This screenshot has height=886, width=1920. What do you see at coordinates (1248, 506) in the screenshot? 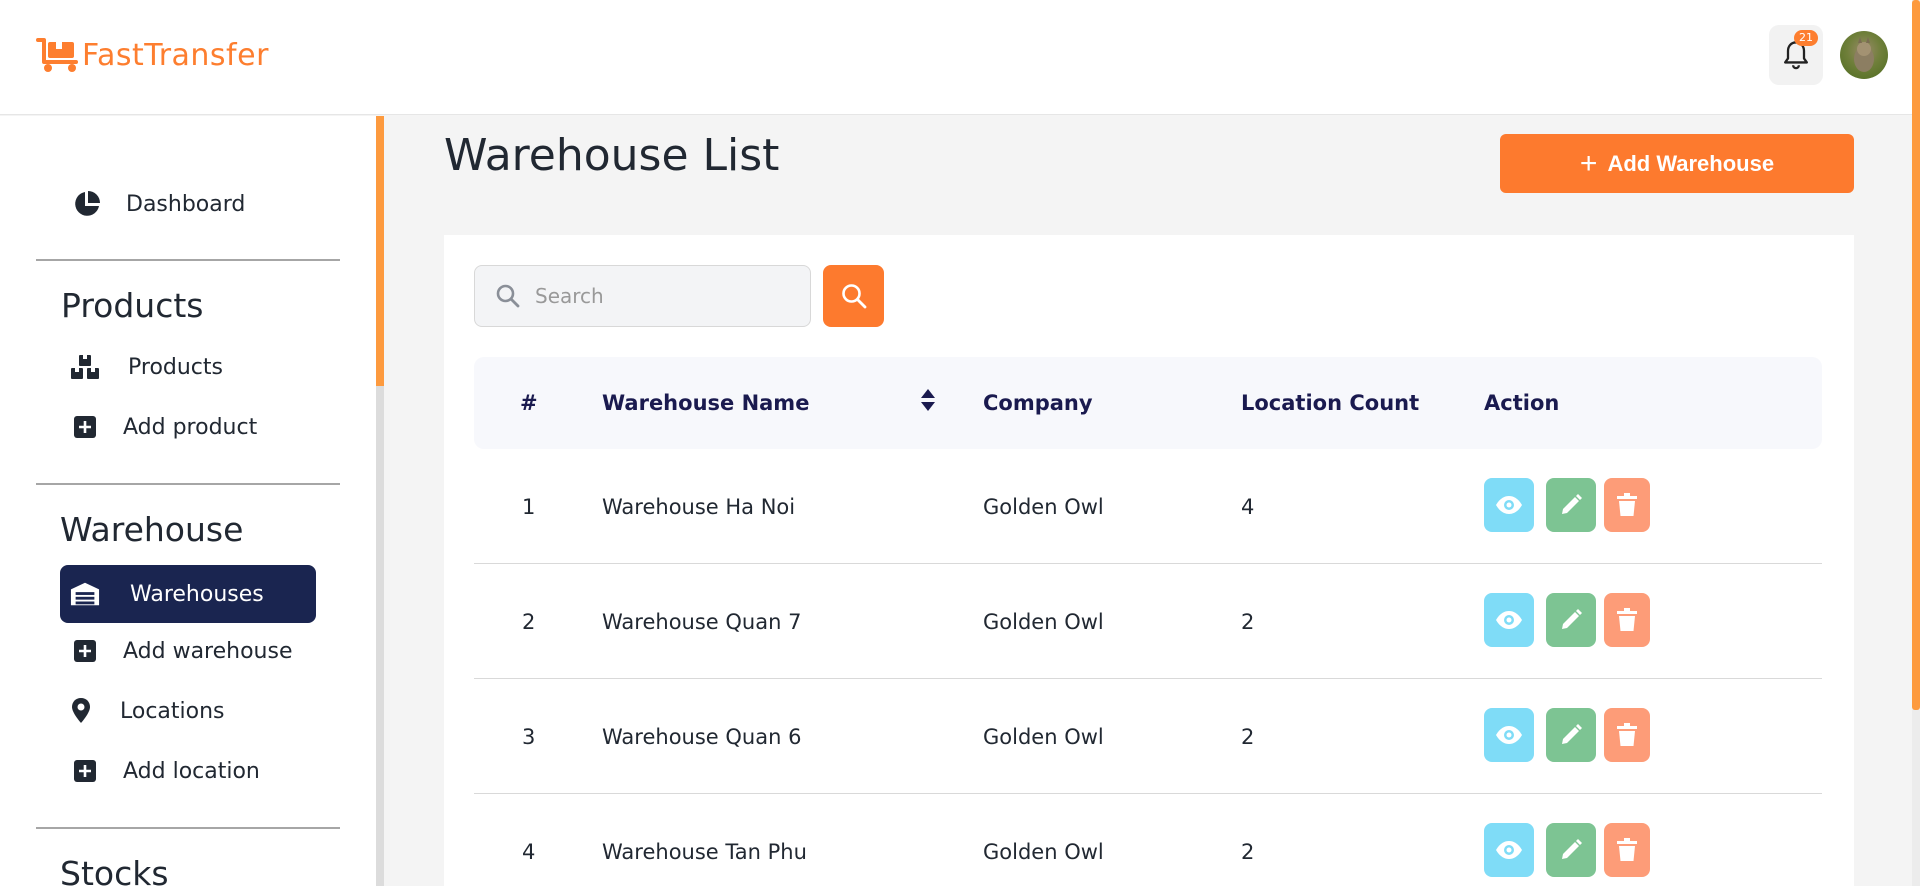
I see `cell-location-count: 4` at bounding box center [1248, 506].